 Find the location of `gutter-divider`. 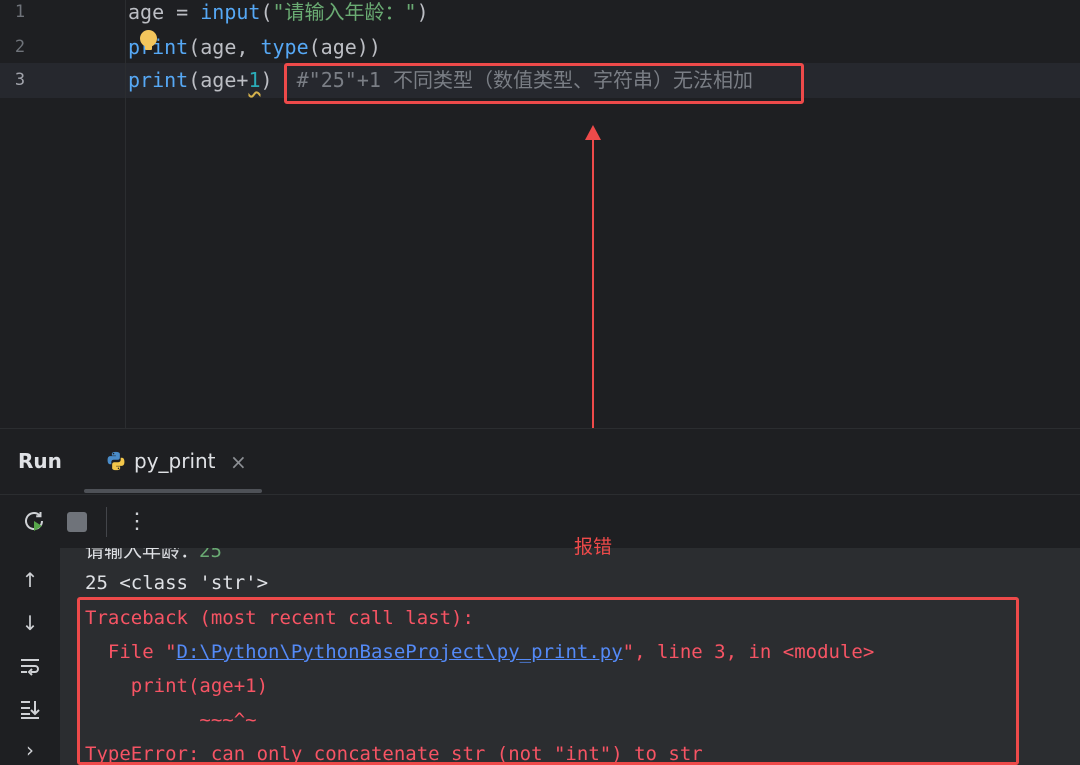

gutter-divider is located at coordinates (125, 214).